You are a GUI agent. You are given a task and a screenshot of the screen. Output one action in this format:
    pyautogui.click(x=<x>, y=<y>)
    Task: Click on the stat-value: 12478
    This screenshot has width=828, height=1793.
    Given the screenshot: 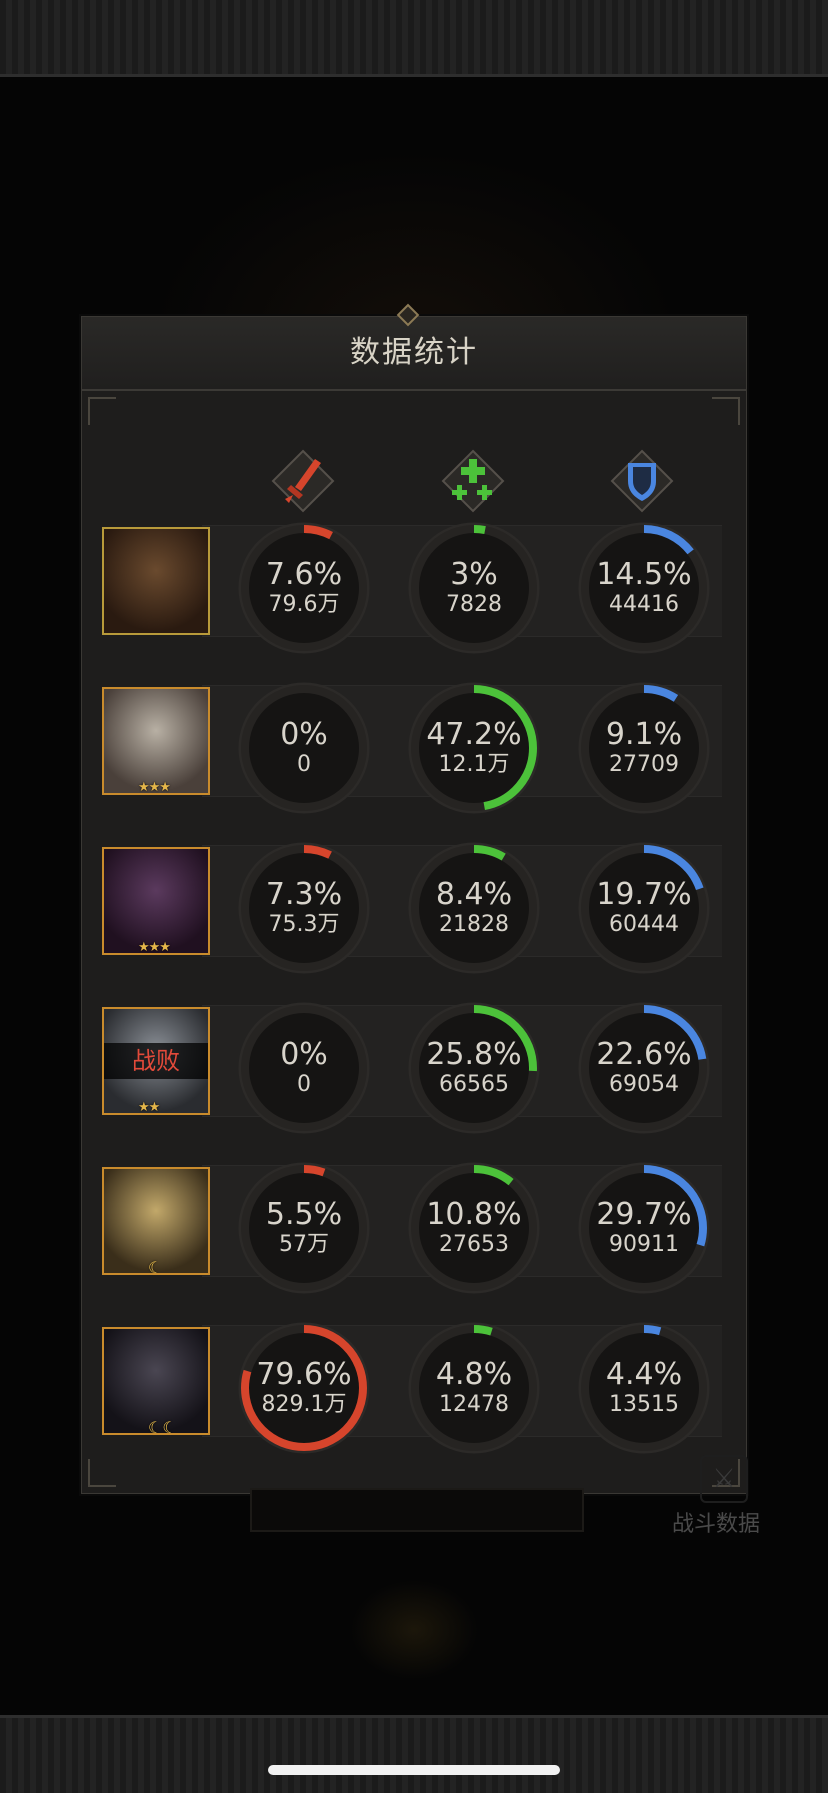 What is the action you would take?
    pyautogui.click(x=474, y=1404)
    